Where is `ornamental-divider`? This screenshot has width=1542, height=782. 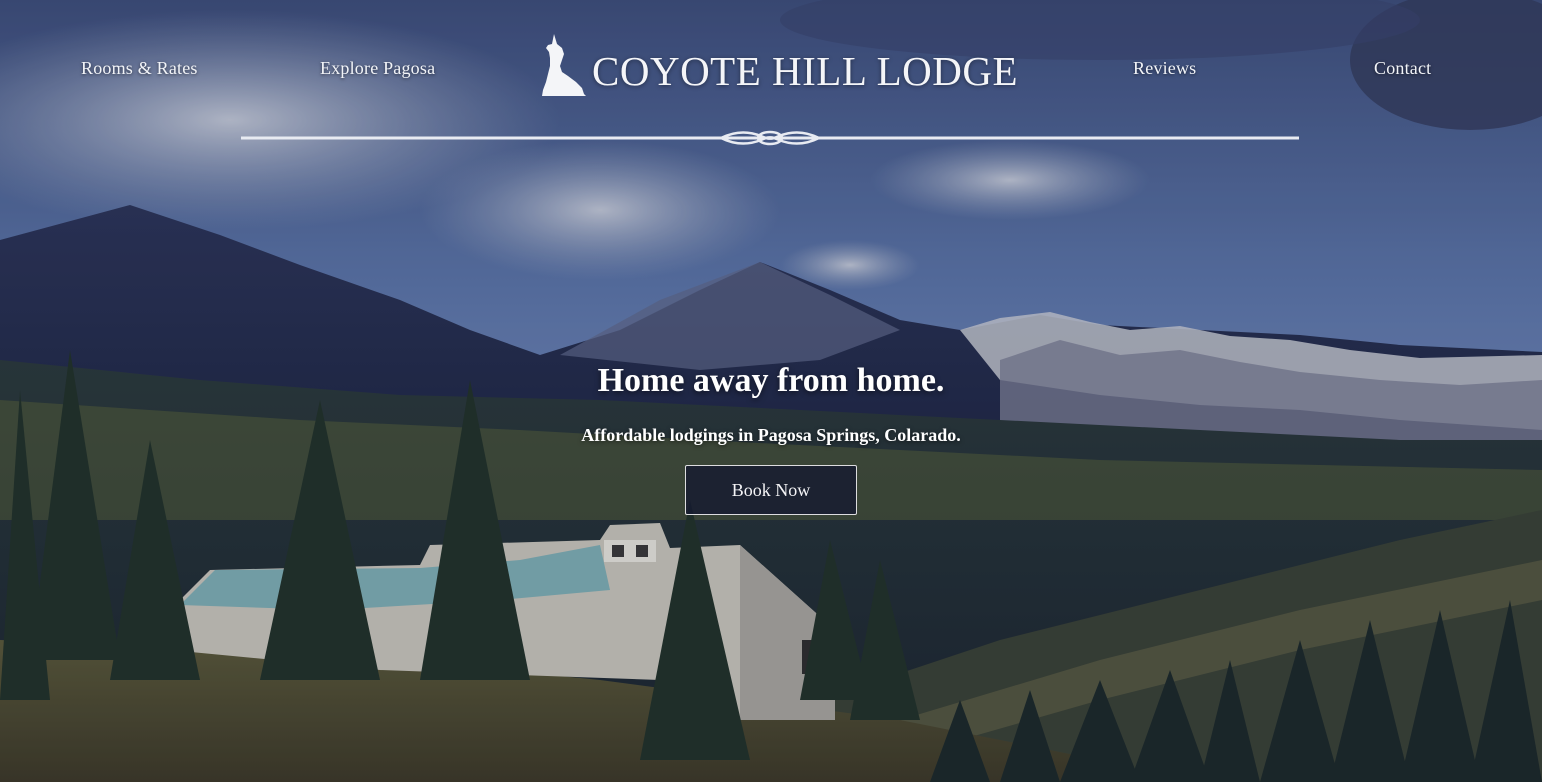 ornamental-divider is located at coordinates (770, 138).